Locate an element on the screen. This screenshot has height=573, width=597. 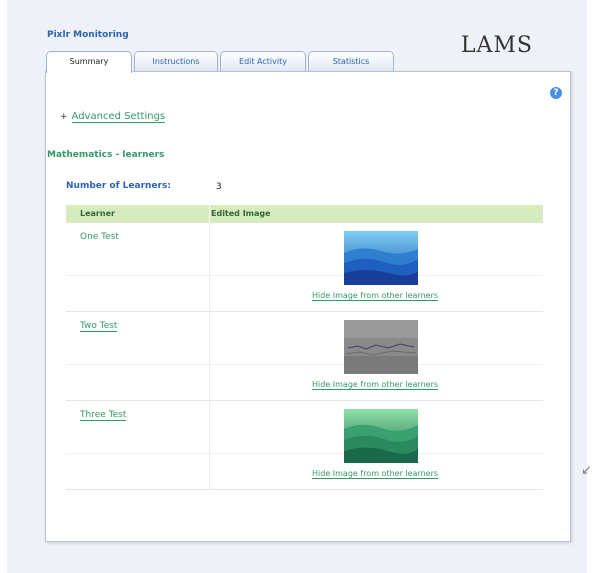
table-row: One Test Hide Image from other learners is located at coordinates (304, 267).